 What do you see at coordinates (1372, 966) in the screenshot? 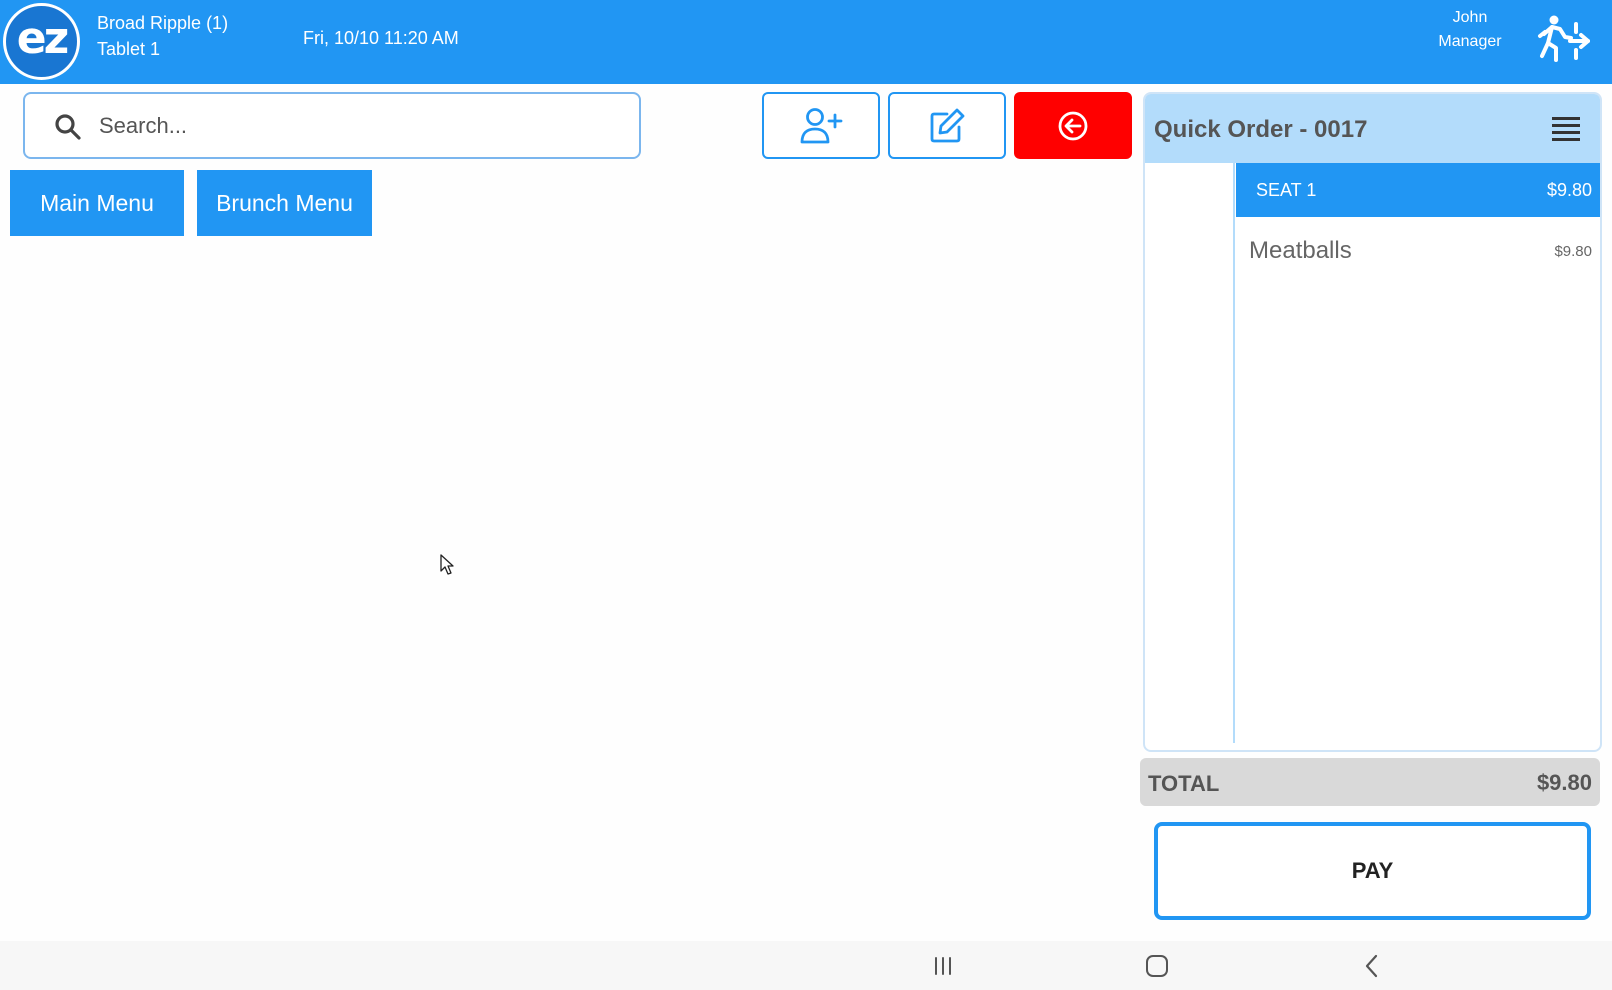
I see `back-chevron-icon` at bounding box center [1372, 966].